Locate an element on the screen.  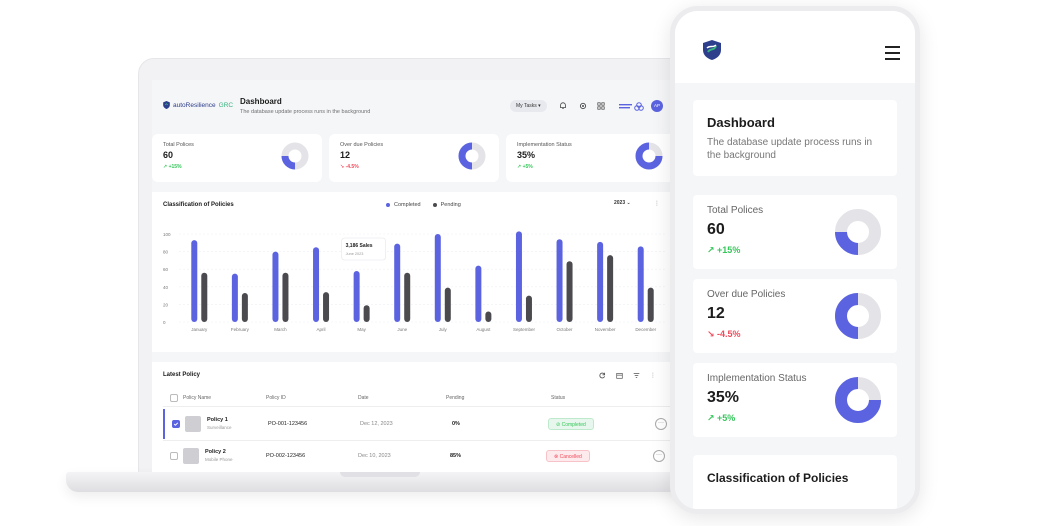
brand-logo: autoResilience GRC is located at coordinates (198, 105).